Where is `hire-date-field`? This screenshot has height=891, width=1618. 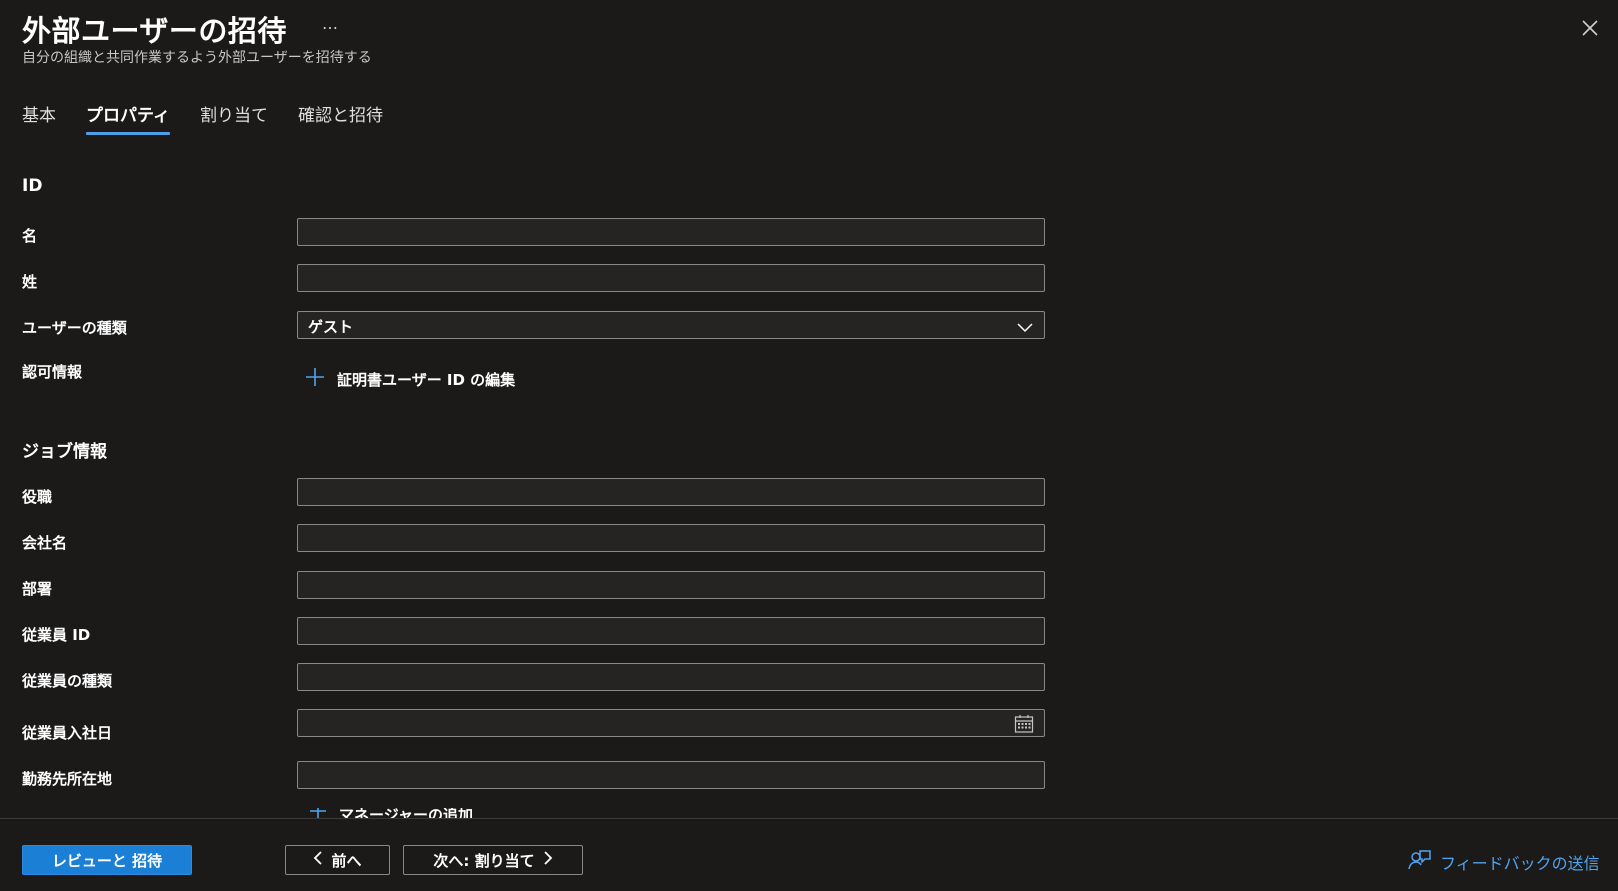
hire-date-field is located at coordinates (671, 723).